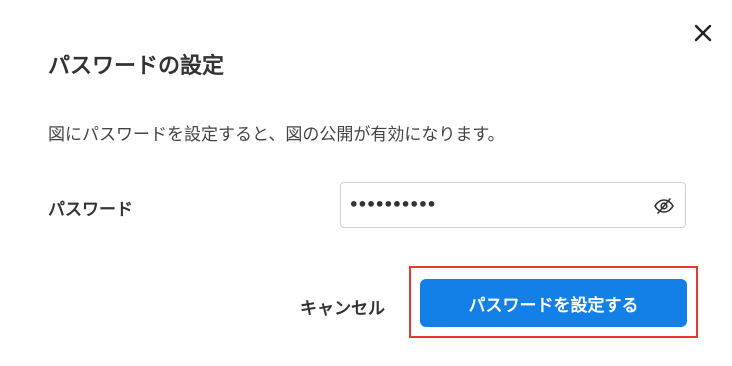 This screenshot has height=366, width=732. I want to click on cancel-button: キャンセル, so click(342, 306).